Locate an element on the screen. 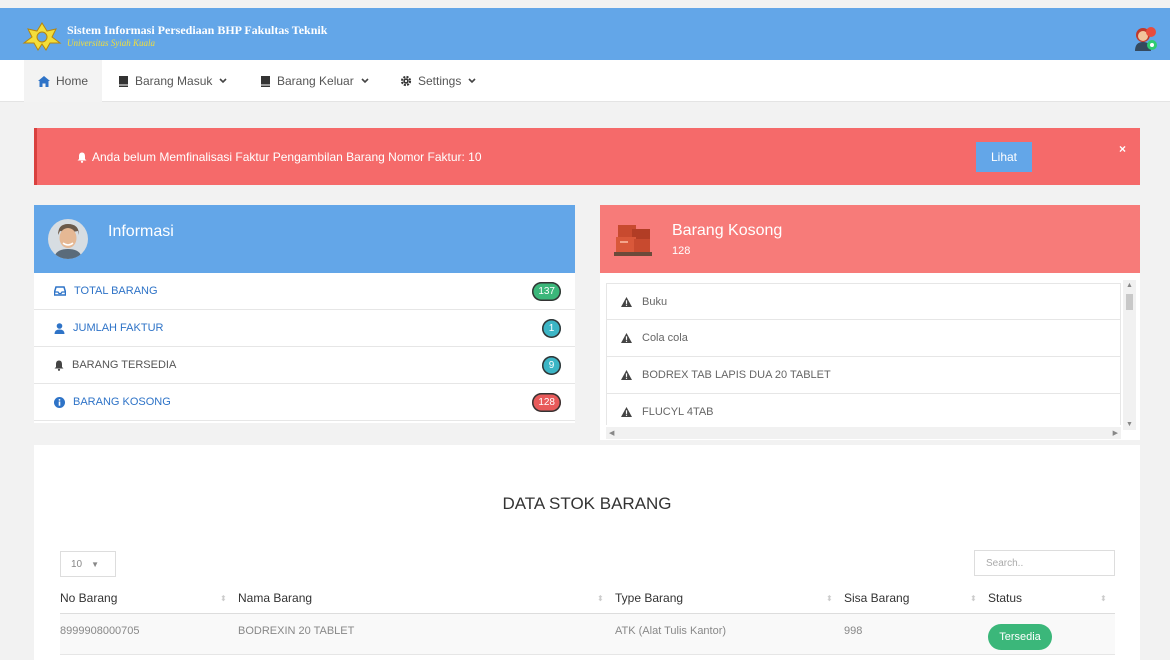 The height and width of the screenshot is (660, 1170). scroll-left-icon: ◀ is located at coordinates (611, 433).